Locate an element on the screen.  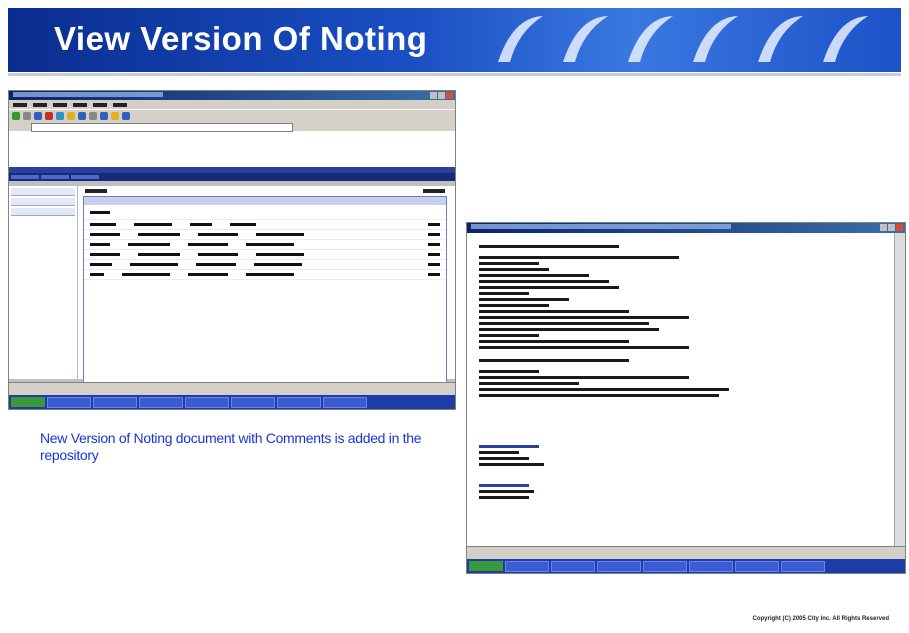
browser-toolbar is located at coordinates (232, 115).